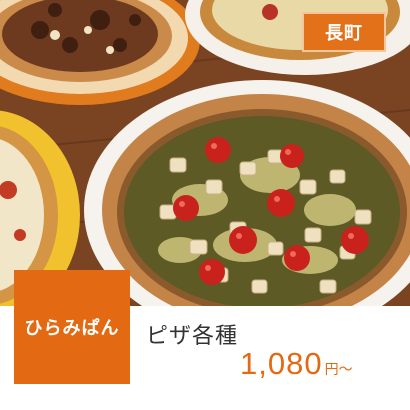 The height and width of the screenshot is (410, 410). I want to click on location-tag: 長町, so click(344, 32).